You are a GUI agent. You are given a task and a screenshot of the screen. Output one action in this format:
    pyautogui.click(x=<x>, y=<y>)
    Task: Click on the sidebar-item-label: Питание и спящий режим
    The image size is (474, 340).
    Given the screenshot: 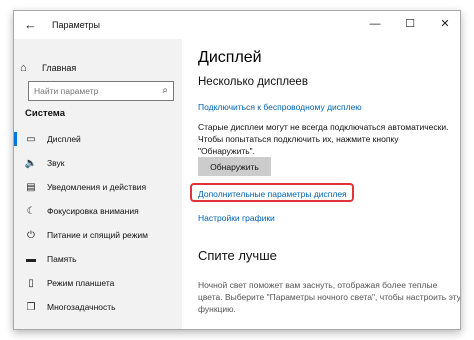 What is the action you would take?
    pyautogui.click(x=97, y=235)
    